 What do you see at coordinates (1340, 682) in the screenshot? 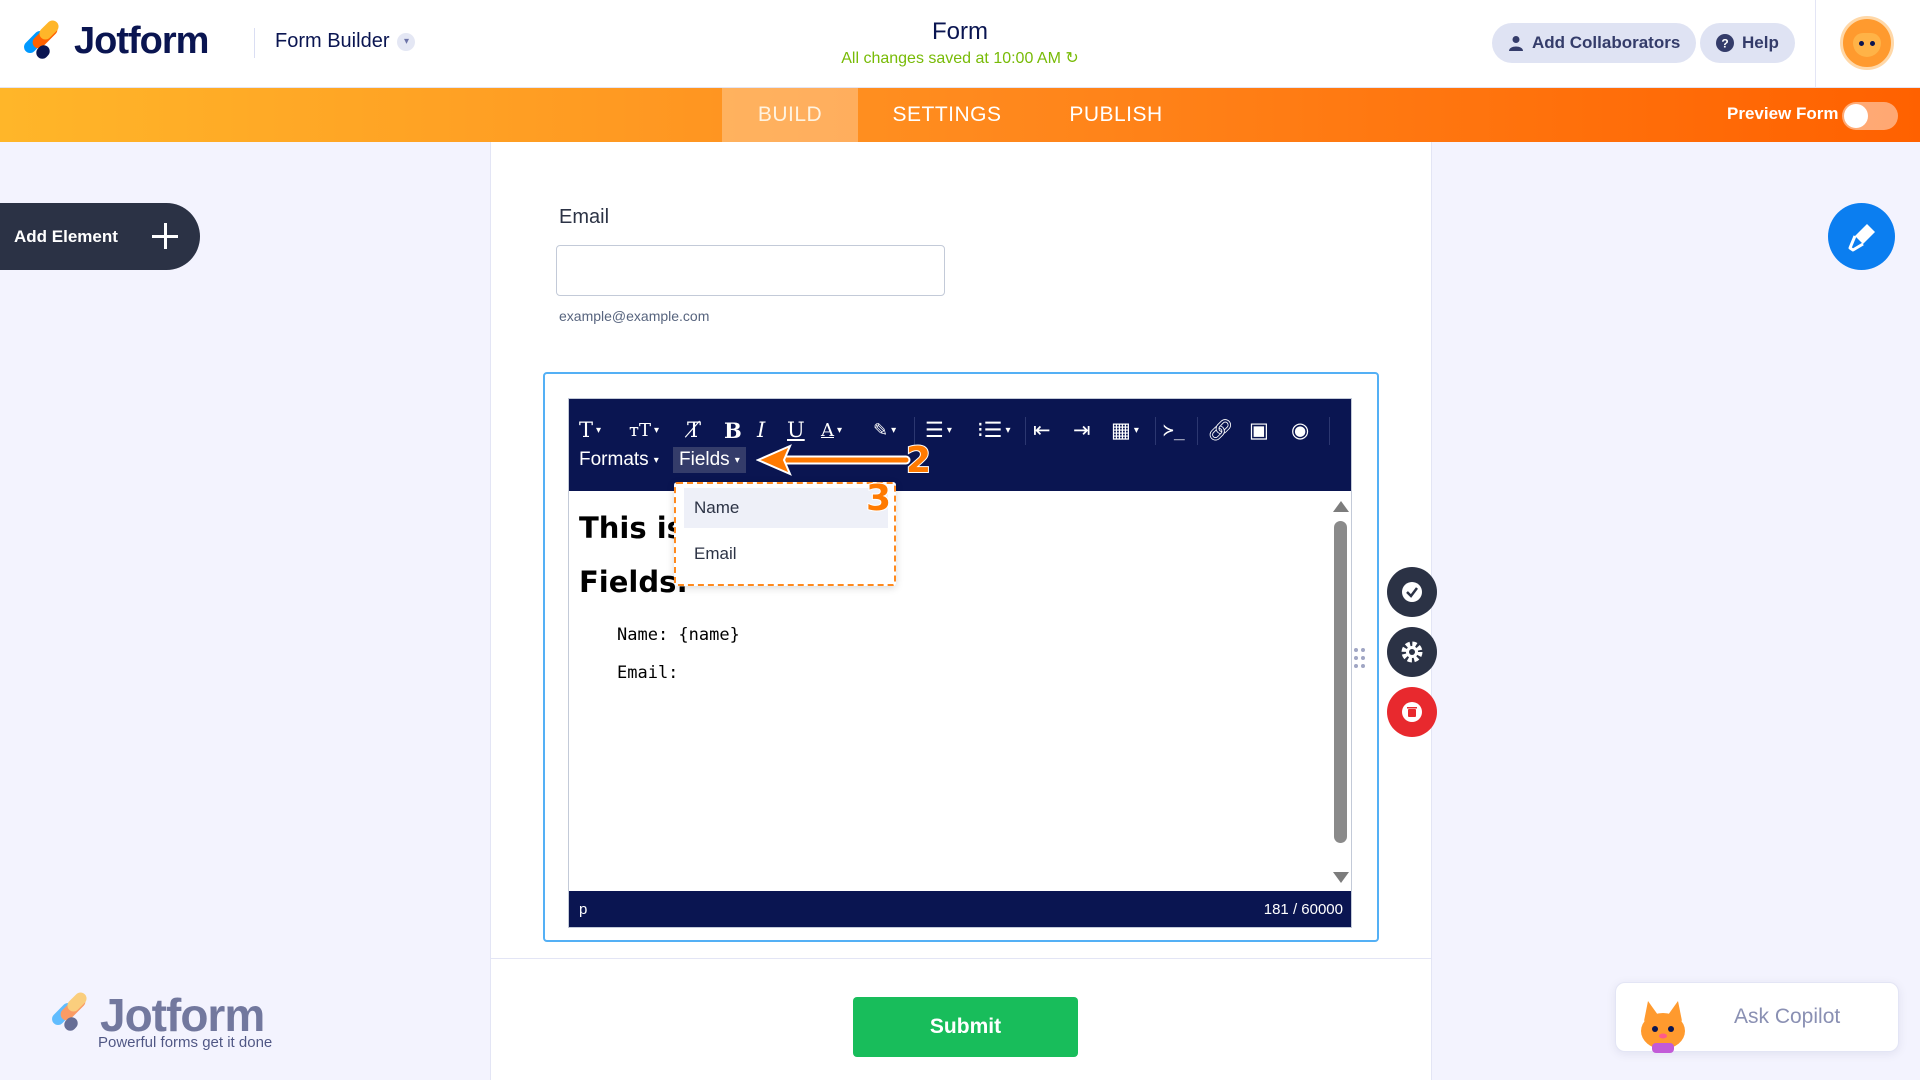
I see `scroll-thumb` at bounding box center [1340, 682].